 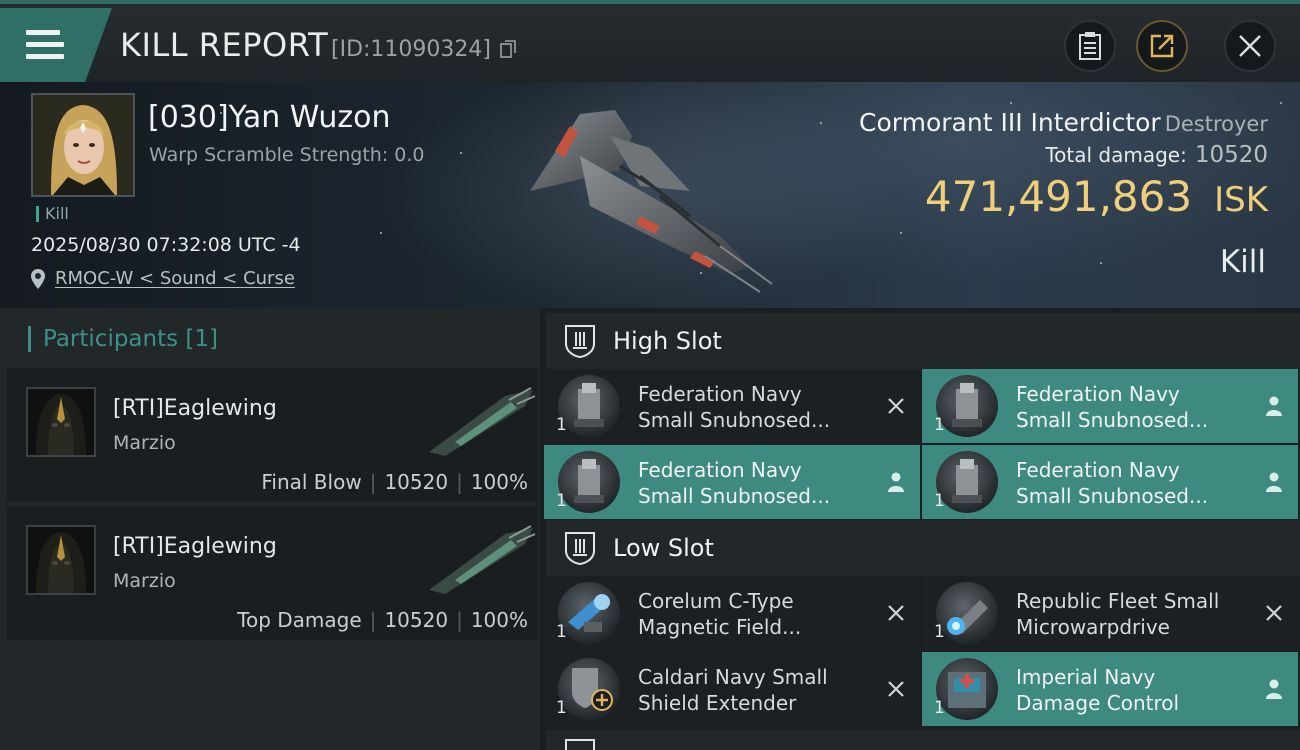 I want to click on high-slot-header: High Slot, so click(x=923, y=341).